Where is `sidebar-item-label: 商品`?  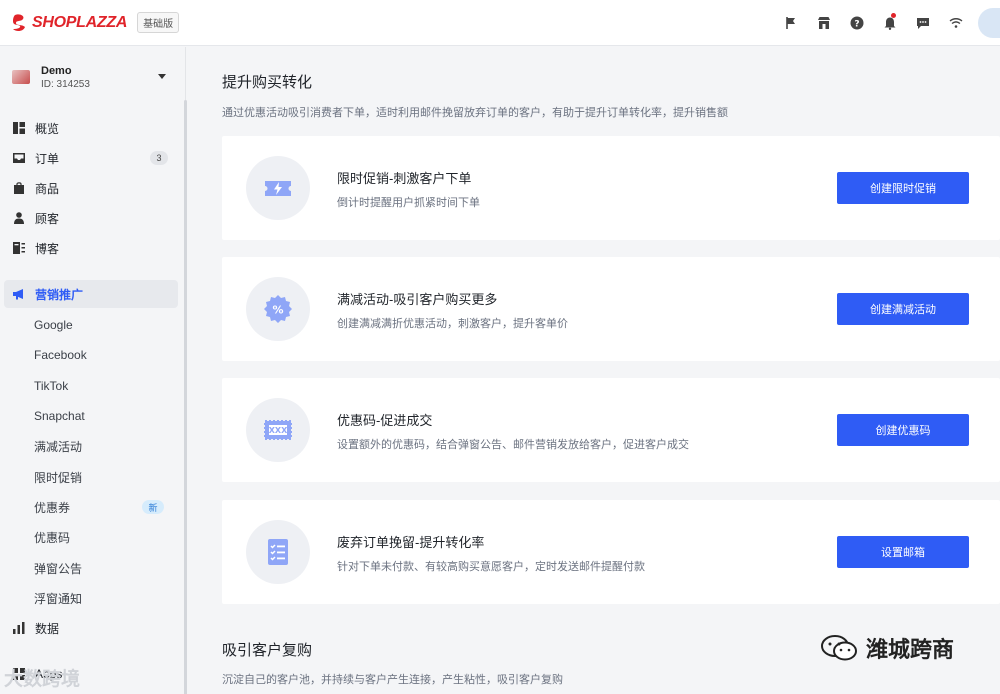
sidebar-item-label: 商品 is located at coordinates (47, 188).